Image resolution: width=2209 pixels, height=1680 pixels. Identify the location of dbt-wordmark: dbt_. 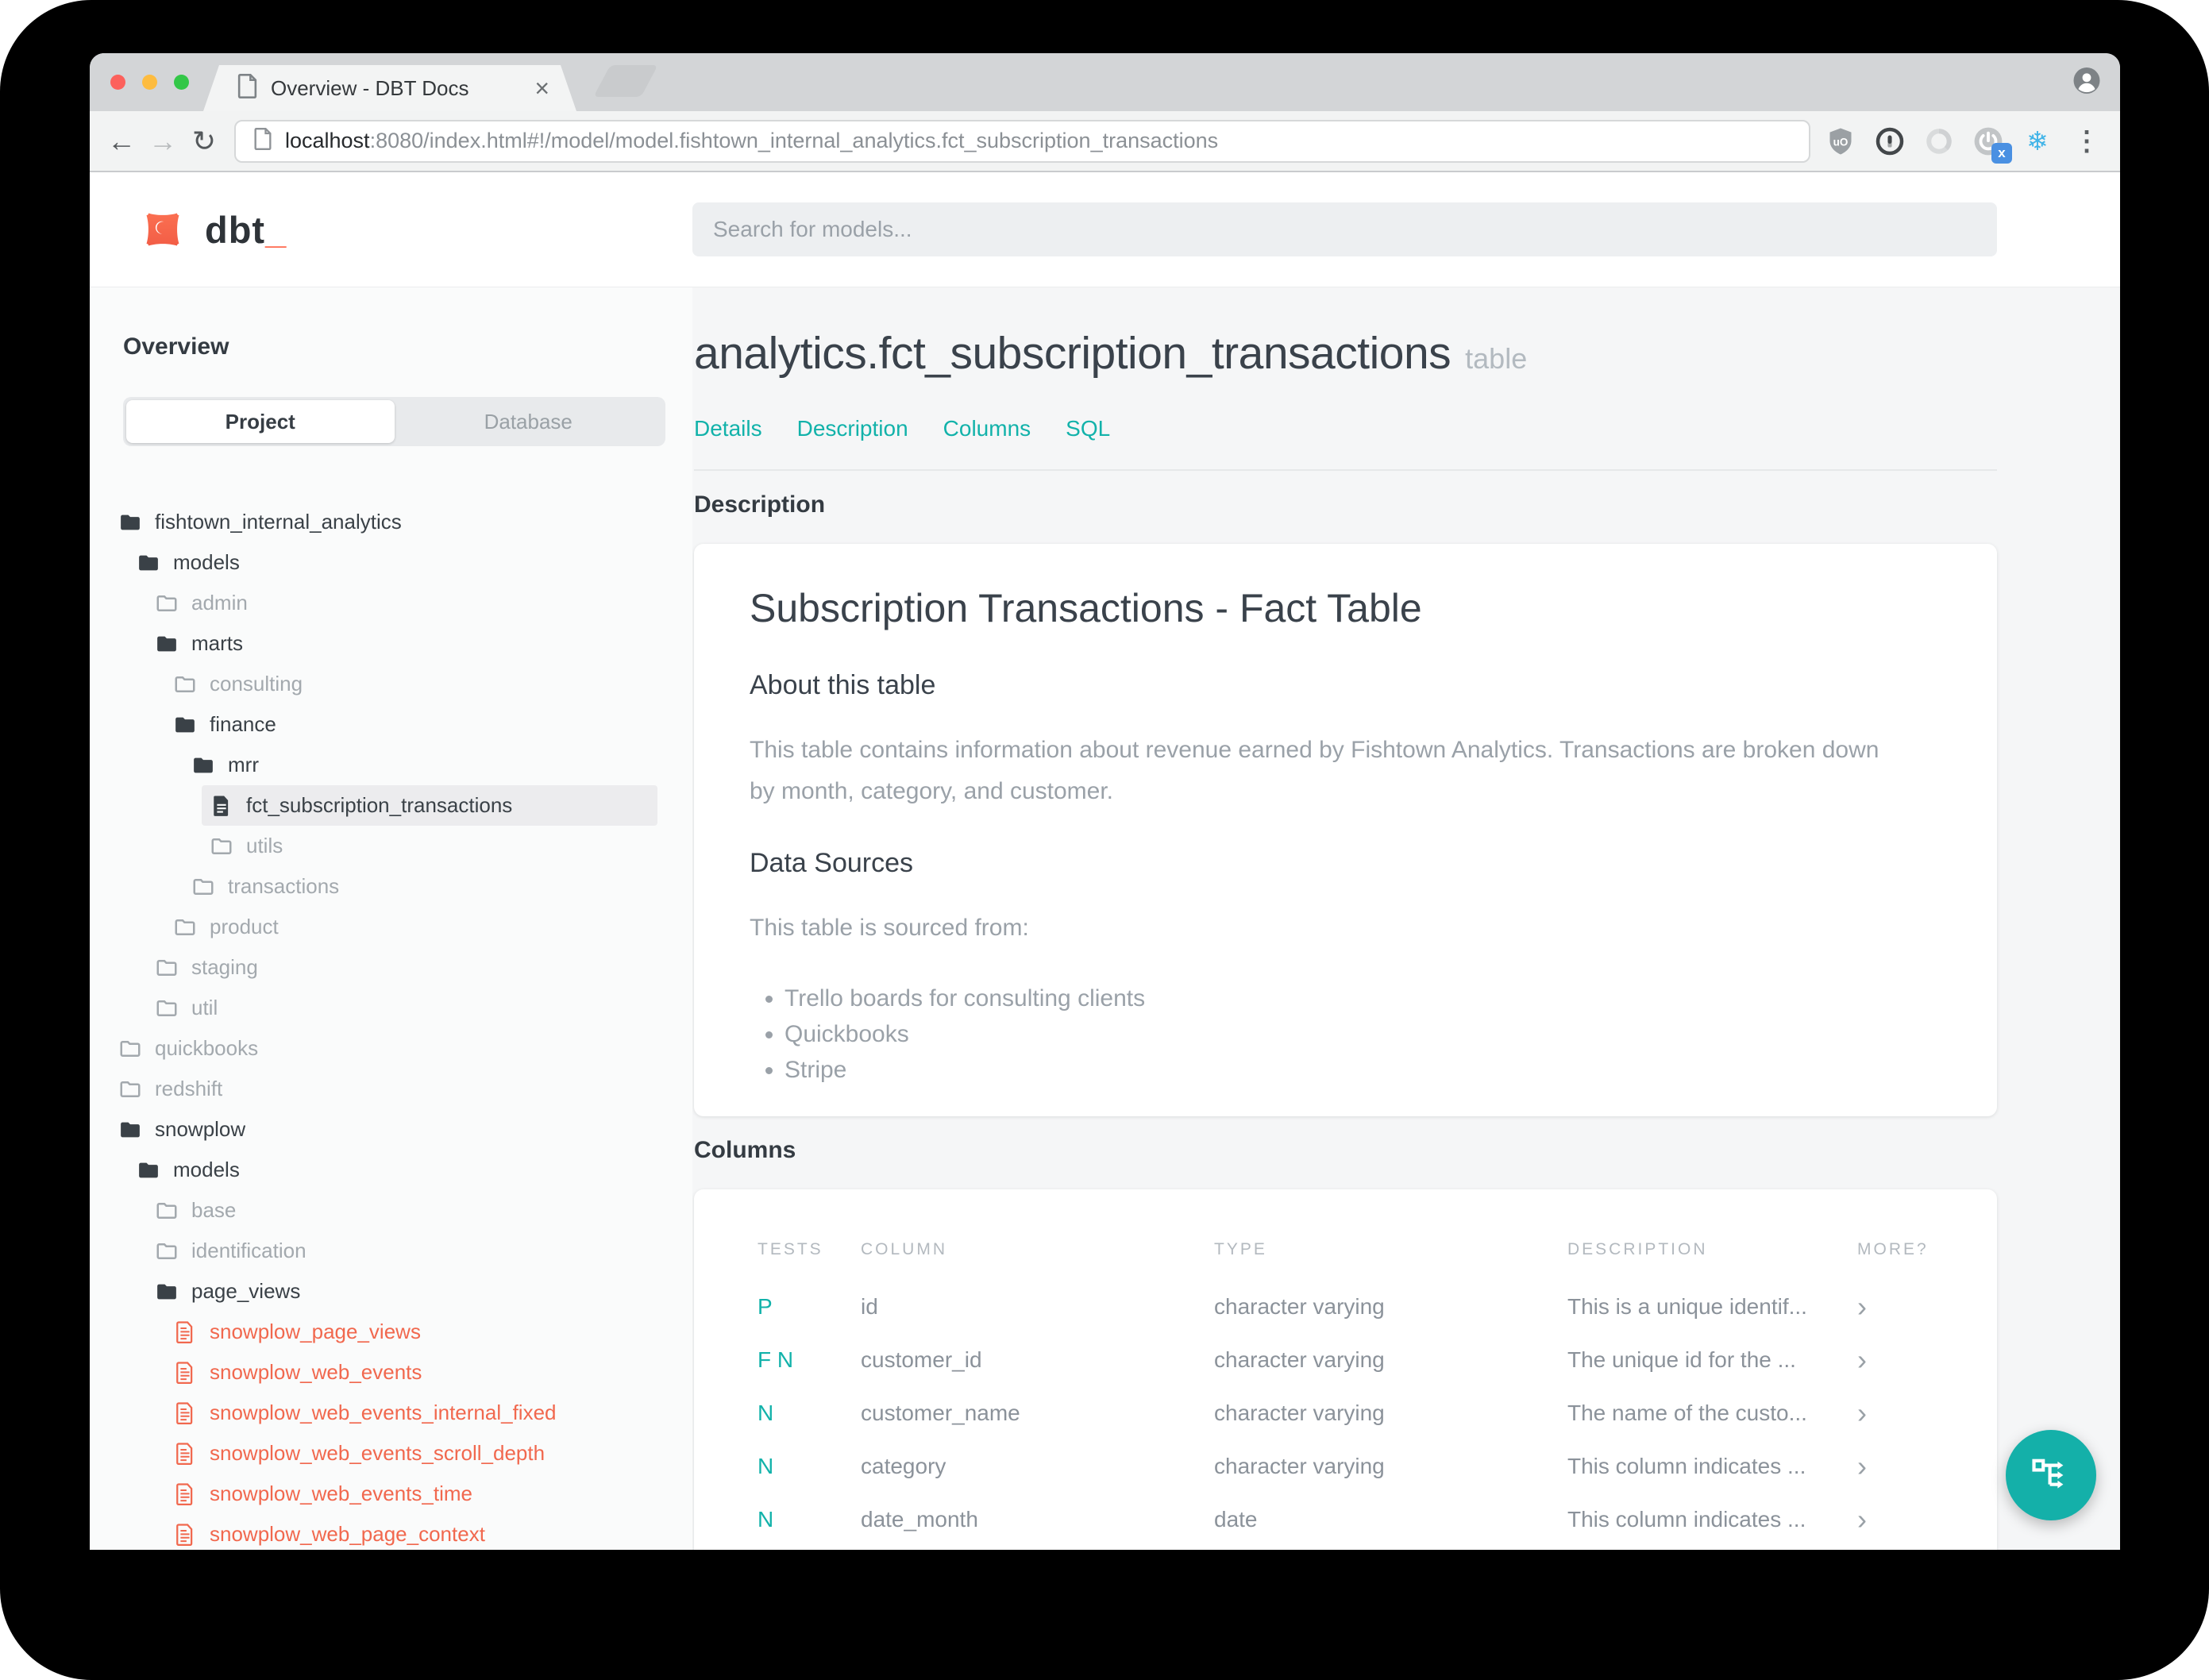
(246, 229).